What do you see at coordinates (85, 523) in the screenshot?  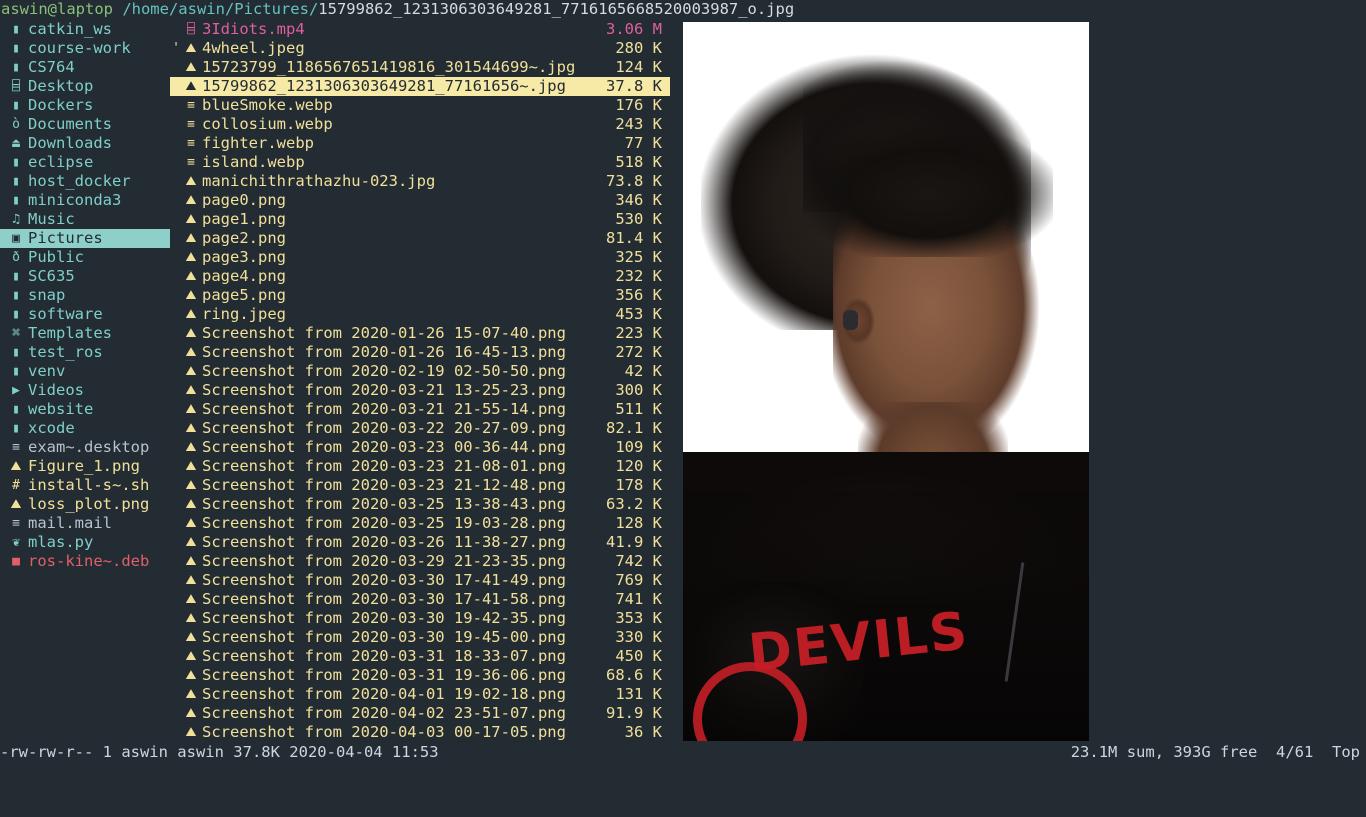 I see `sidebar-item-mail-mail: ≡ mail.mail` at bounding box center [85, 523].